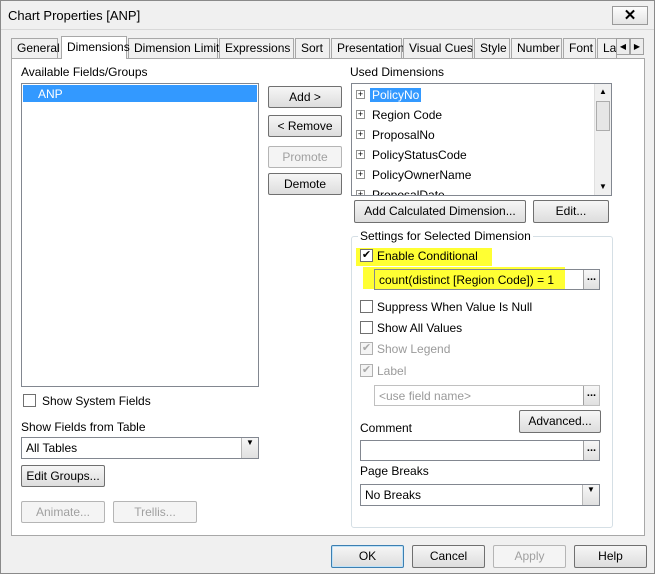 This screenshot has height=574, width=655. What do you see at coordinates (96, 401) in the screenshot?
I see `show-system-fields-label: Show System Fields` at bounding box center [96, 401].